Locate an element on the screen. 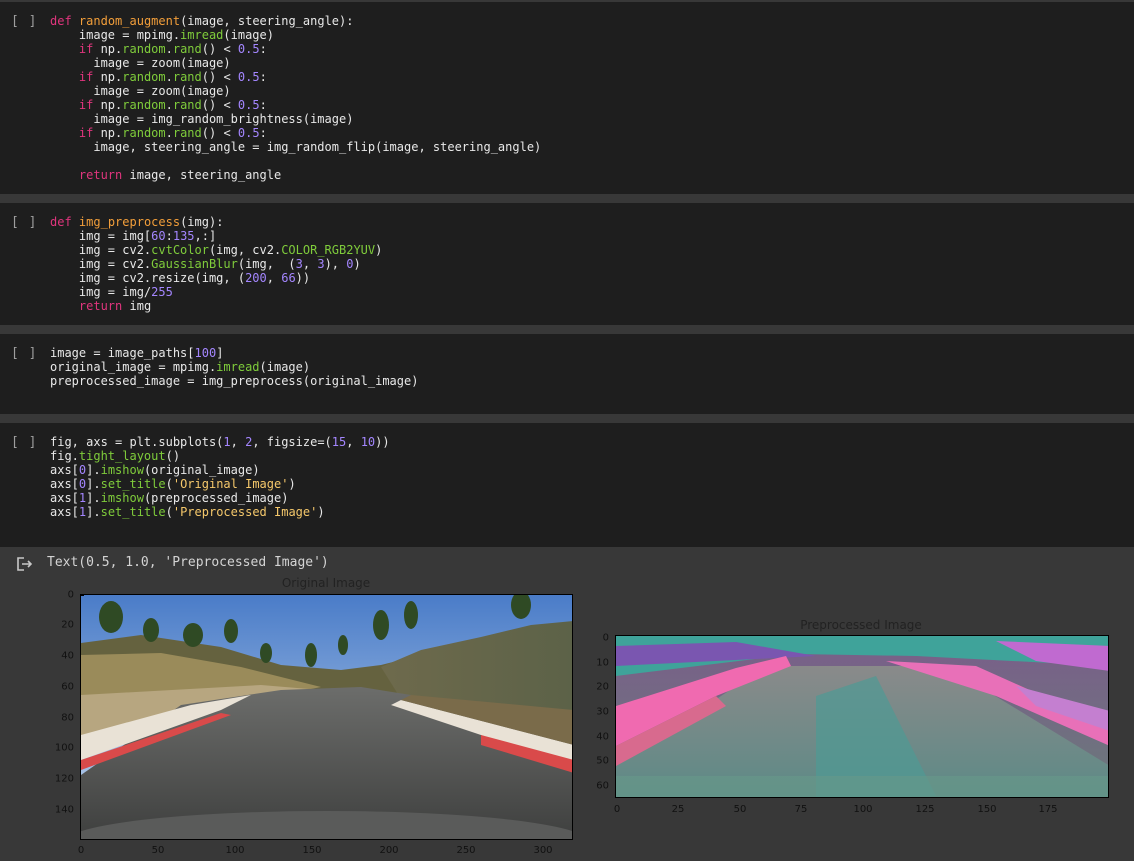 This screenshot has height=861, width=1134. x-tick-label: 75 is located at coordinates (801, 809).